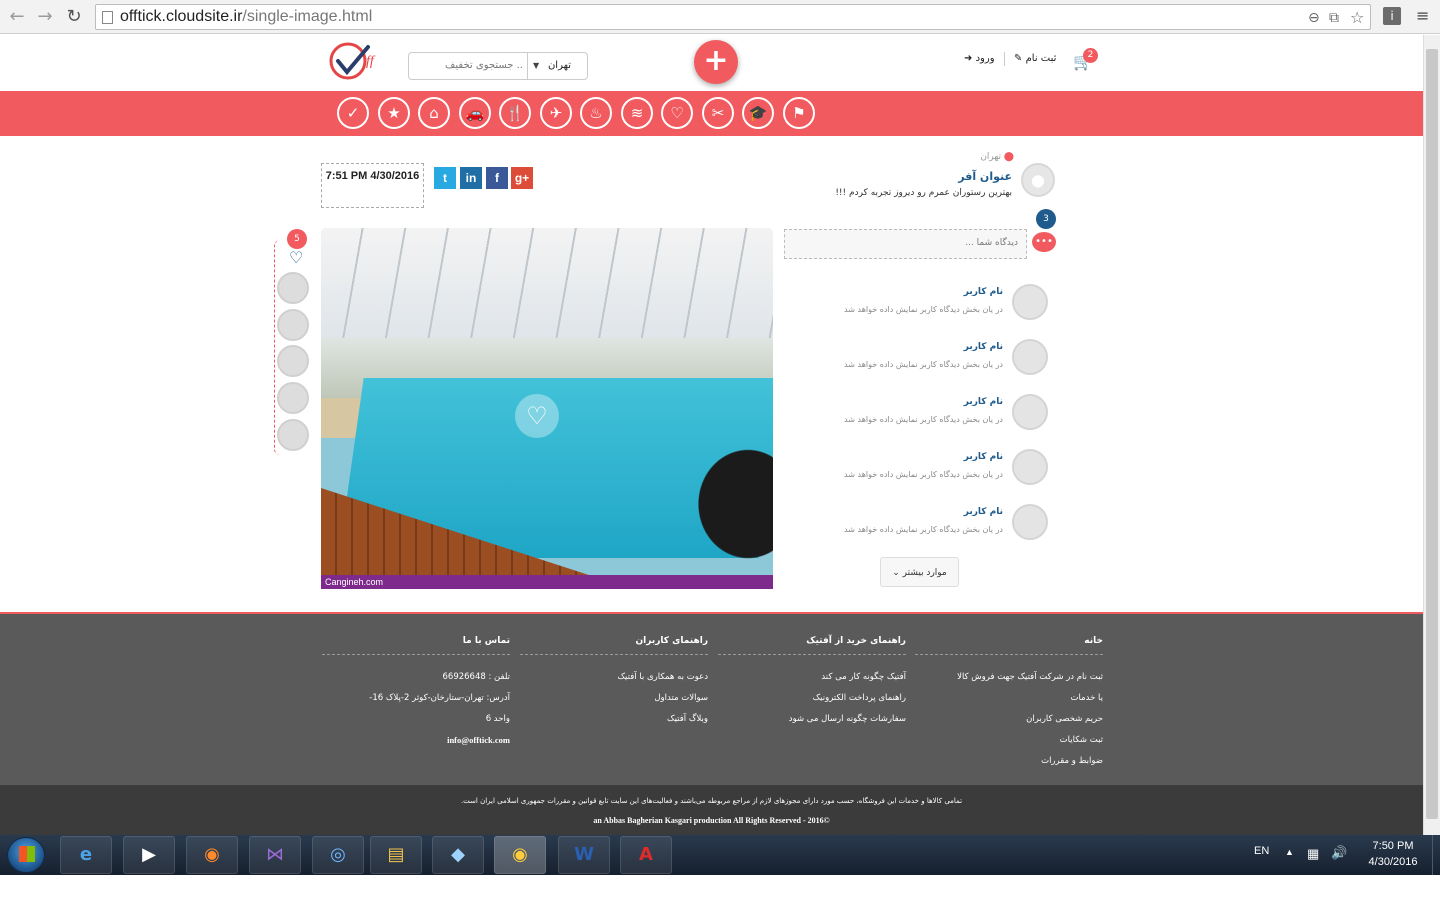  What do you see at coordinates (475, 113) in the screenshot?
I see `category-car-icon: 🚗` at bounding box center [475, 113].